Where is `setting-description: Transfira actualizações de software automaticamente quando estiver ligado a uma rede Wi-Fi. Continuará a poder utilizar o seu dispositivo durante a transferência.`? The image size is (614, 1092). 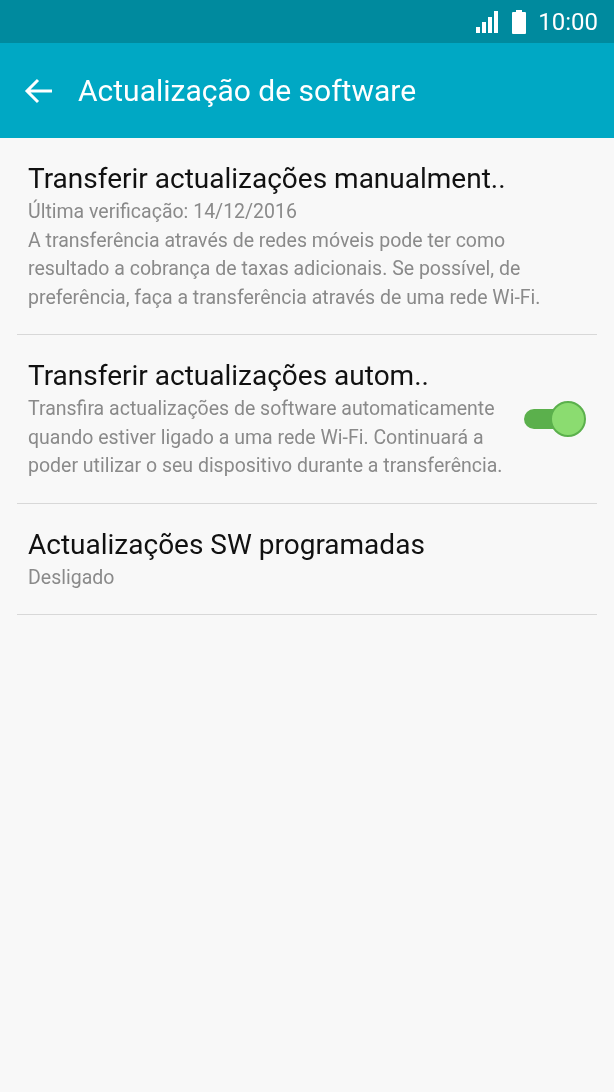
setting-description: Transfira actualizações de software automaticamente quando estiver ligado a uma rede Wi-Fi. Continuará a poder utilizar o seu dispositivo durante a transferência. is located at coordinates (266, 437).